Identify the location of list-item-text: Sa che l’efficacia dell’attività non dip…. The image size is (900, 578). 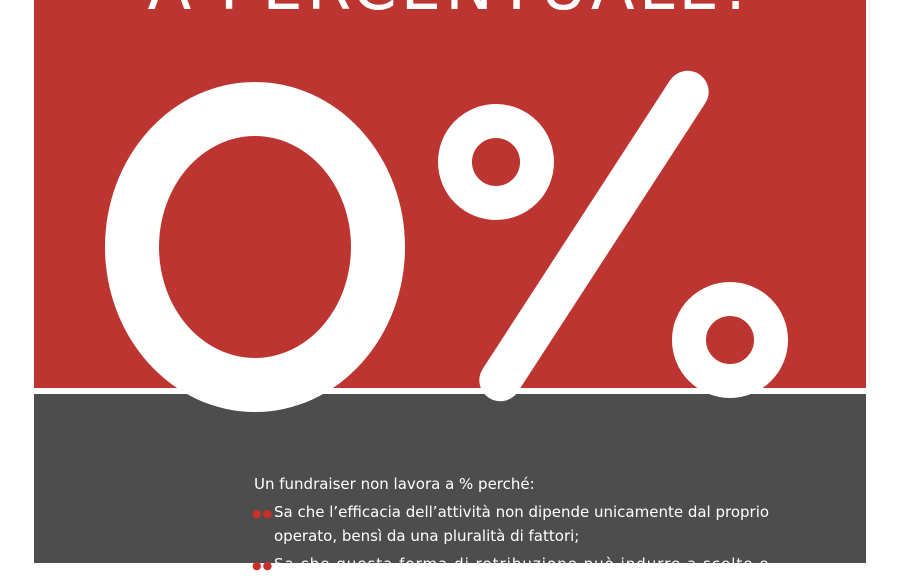
(522, 524).